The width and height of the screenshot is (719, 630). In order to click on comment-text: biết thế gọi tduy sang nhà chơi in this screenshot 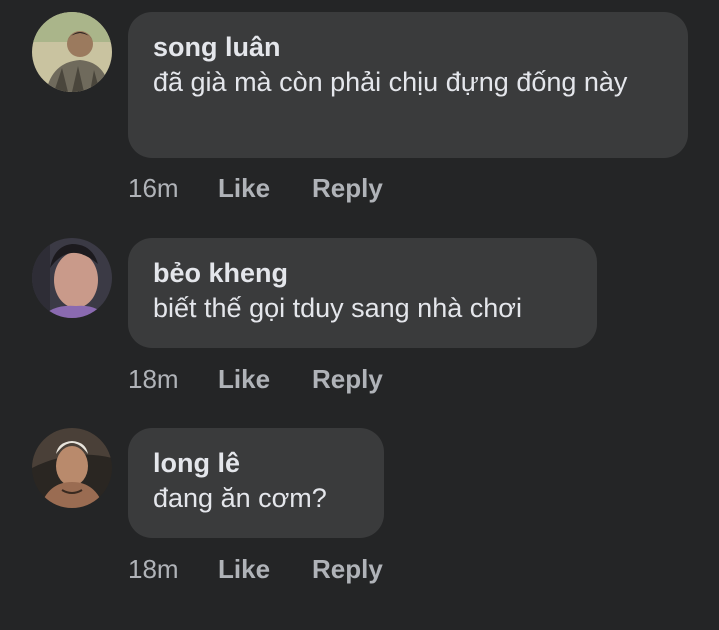, I will do `click(337, 308)`.